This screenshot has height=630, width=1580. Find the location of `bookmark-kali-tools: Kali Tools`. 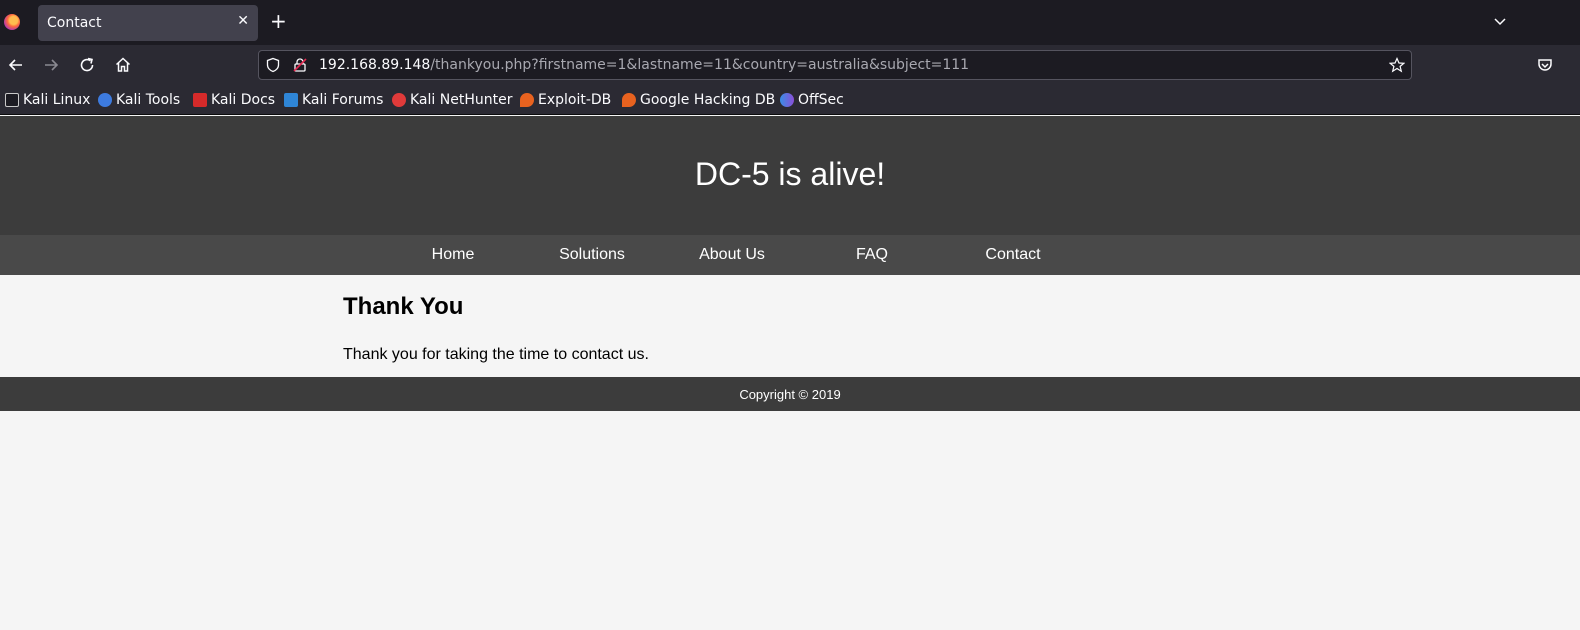

bookmark-kali-tools: Kali Tools is located at coordinates (139, 100).